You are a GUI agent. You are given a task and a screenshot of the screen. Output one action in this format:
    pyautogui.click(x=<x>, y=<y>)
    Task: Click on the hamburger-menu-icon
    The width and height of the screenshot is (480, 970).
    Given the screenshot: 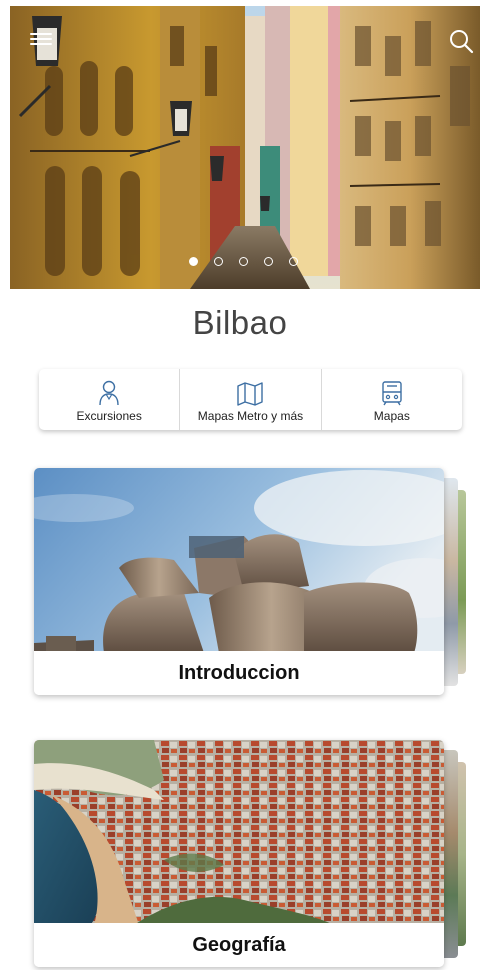 What is the action you would take?
    pyautogui.click(x=41, y=39)
    